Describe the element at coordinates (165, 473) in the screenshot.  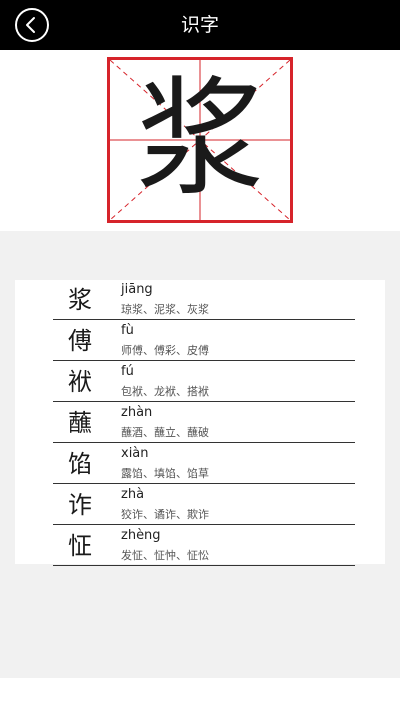
I see `item-words: 露馅、填馅、馅草` at that location.